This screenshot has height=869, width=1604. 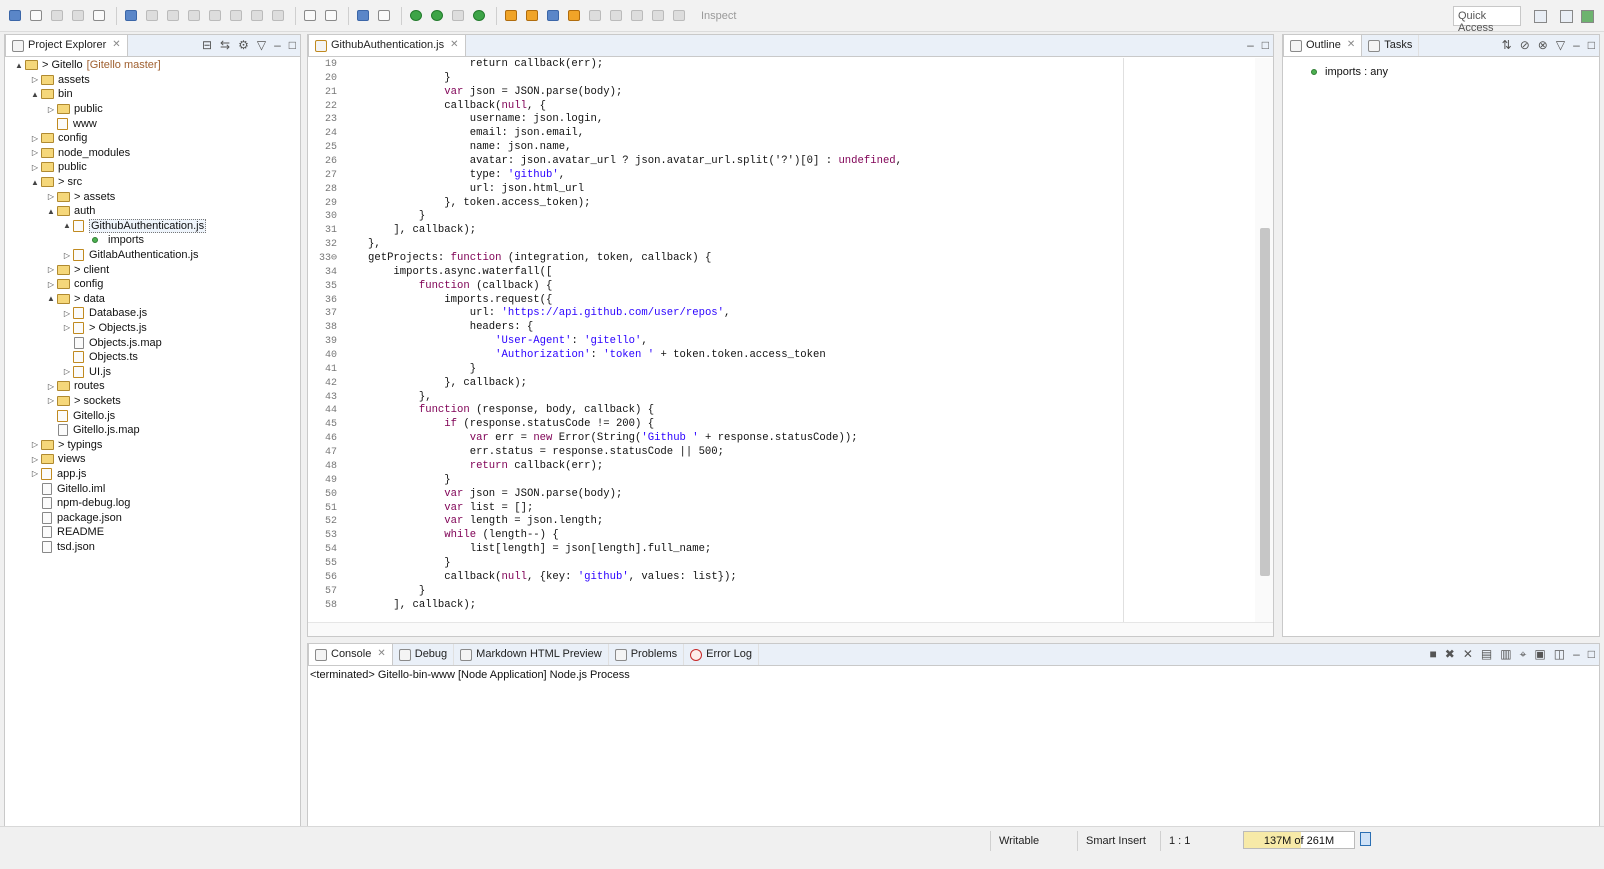 I want to click on tree-item: ▷ > assets, so click(x=152, y=196).